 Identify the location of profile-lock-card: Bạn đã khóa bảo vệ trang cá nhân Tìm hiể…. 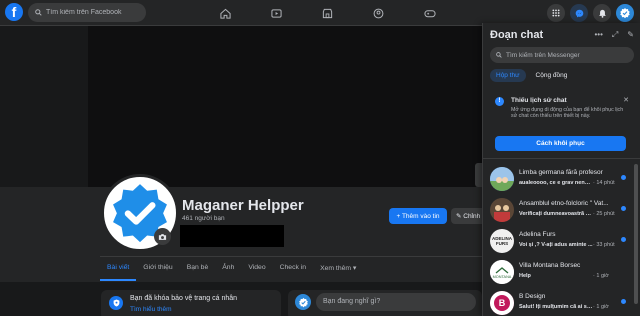
(191, 303).